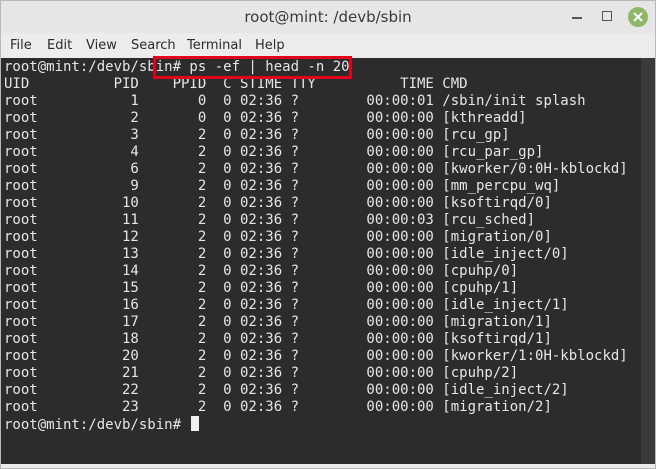  I want to click on close-button, so click(638, 17).